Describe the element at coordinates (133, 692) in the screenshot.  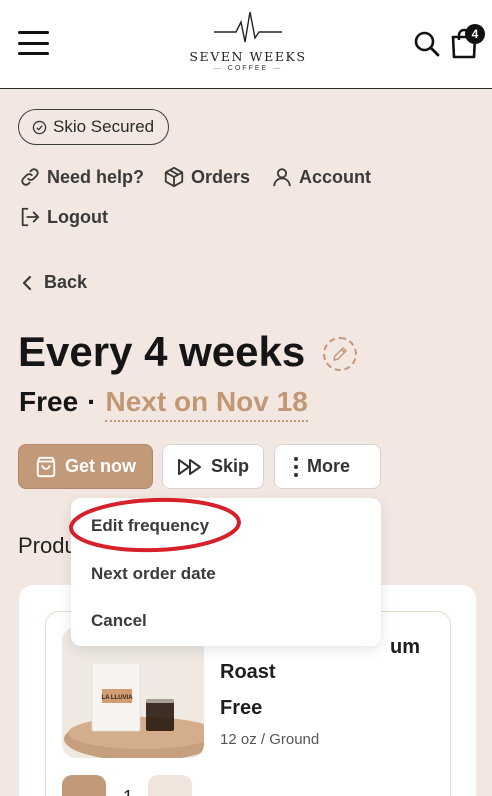
I see `product-image: LA LLUVIA` at that location.